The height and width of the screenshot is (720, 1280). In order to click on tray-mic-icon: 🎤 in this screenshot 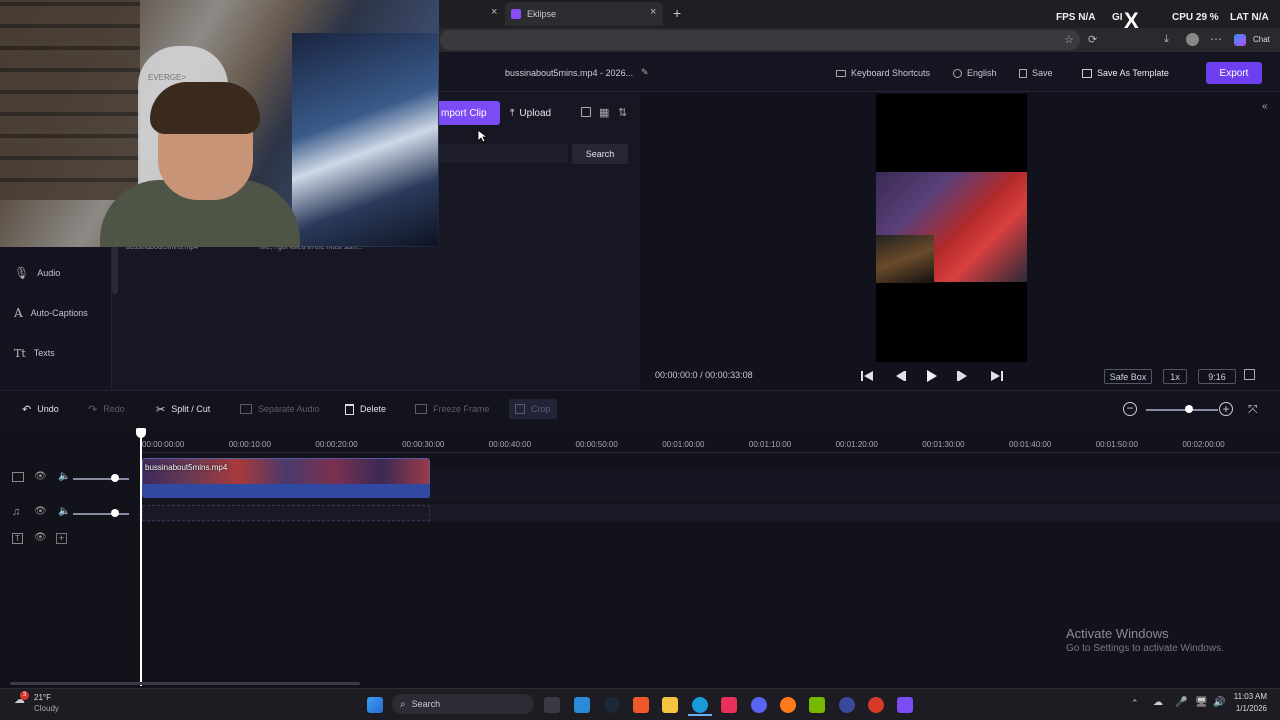, I will do `click(1181, 702)`.